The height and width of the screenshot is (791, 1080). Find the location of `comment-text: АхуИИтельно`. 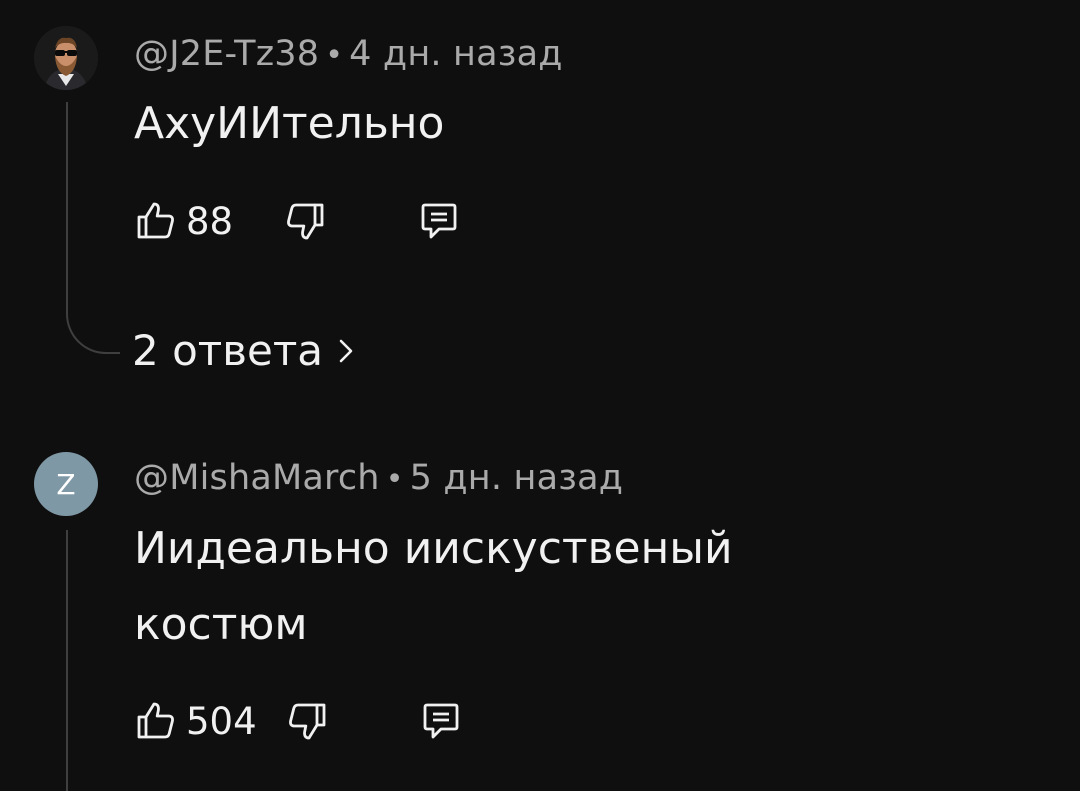

comment-text: АхуИИтельно is located at coordinates (289, 123).